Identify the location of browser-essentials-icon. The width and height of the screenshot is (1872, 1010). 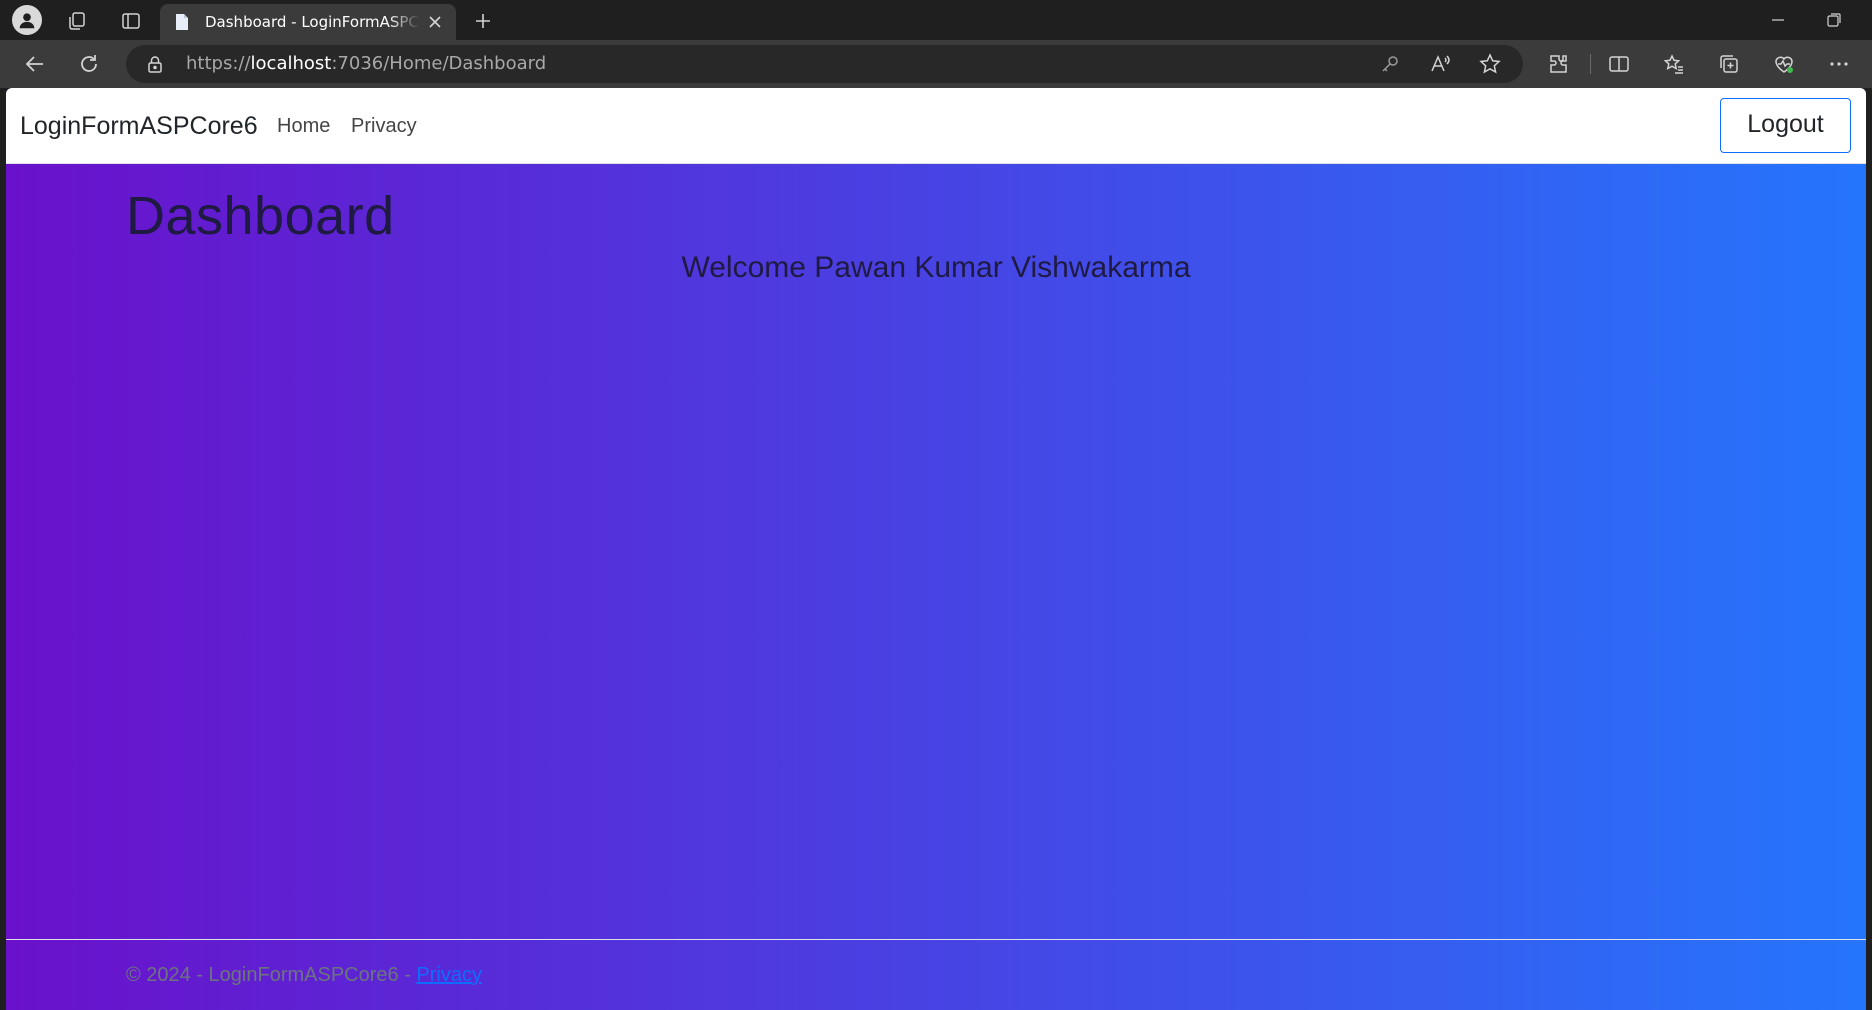
(1784, 64).